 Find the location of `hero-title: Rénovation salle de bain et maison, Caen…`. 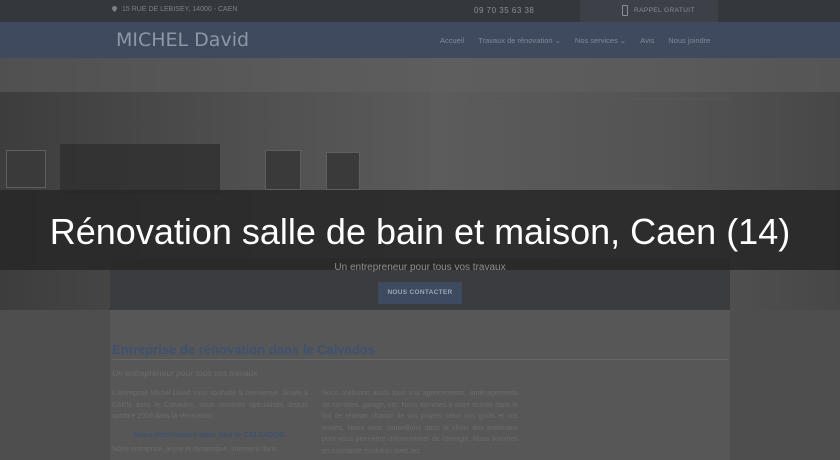

hero-title: Rénovation salle de bain et maison, Caen… is located at coordinates (420, 231).